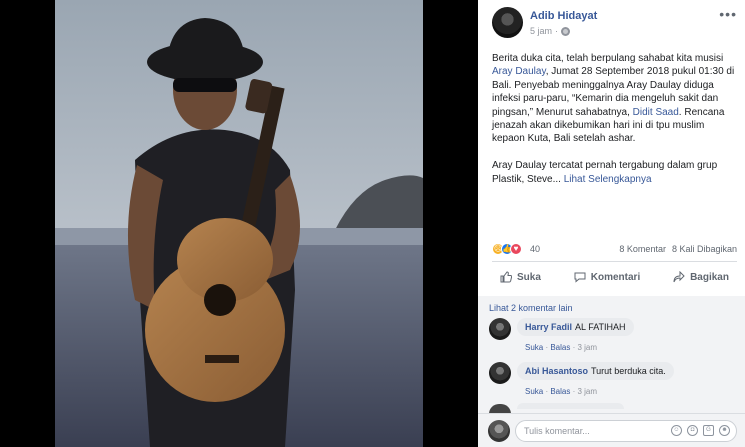  I want to click on action-bar: Suka Komentari Bagikan, so click(614, 277).